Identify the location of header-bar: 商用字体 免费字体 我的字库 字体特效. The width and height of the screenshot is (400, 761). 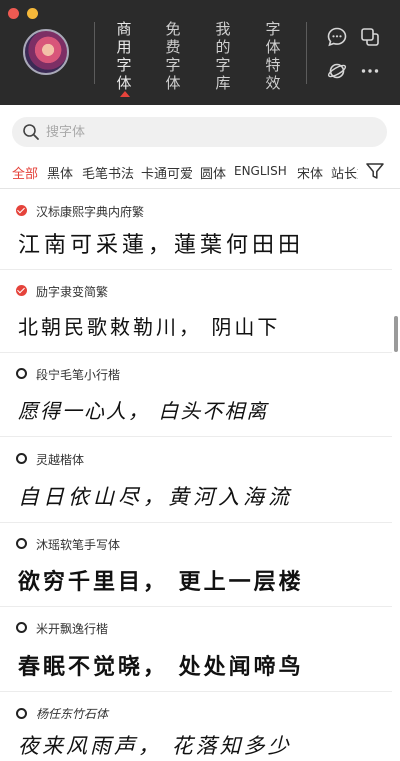
(200, 52).